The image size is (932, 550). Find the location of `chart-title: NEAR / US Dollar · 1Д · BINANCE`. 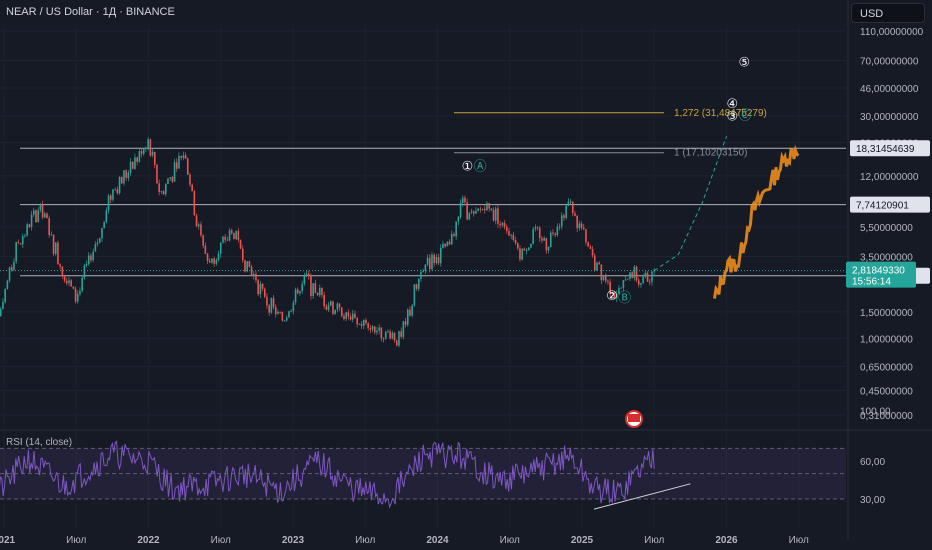

chart-title: NEAR / US Dollar · 1Д · BINANCE is located at coordinates (90, 12).